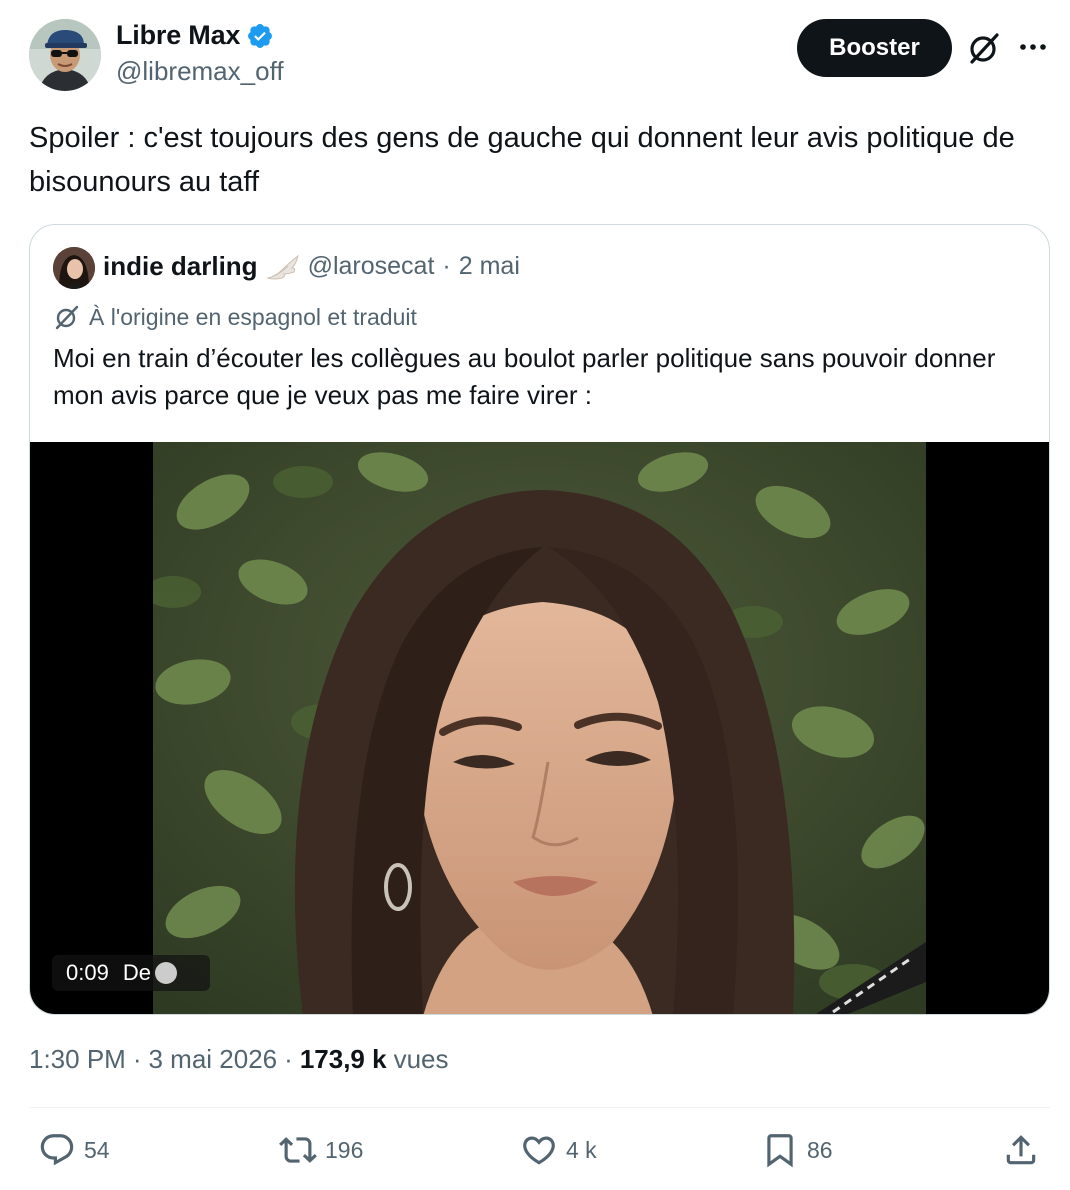 The image size is (1070, 1190). I want to click on author-display-name: Libre Max, so click(178, 35).